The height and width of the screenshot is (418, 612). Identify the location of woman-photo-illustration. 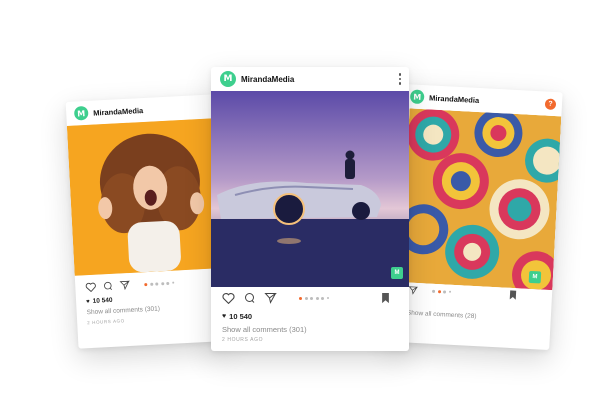
(144, 197).